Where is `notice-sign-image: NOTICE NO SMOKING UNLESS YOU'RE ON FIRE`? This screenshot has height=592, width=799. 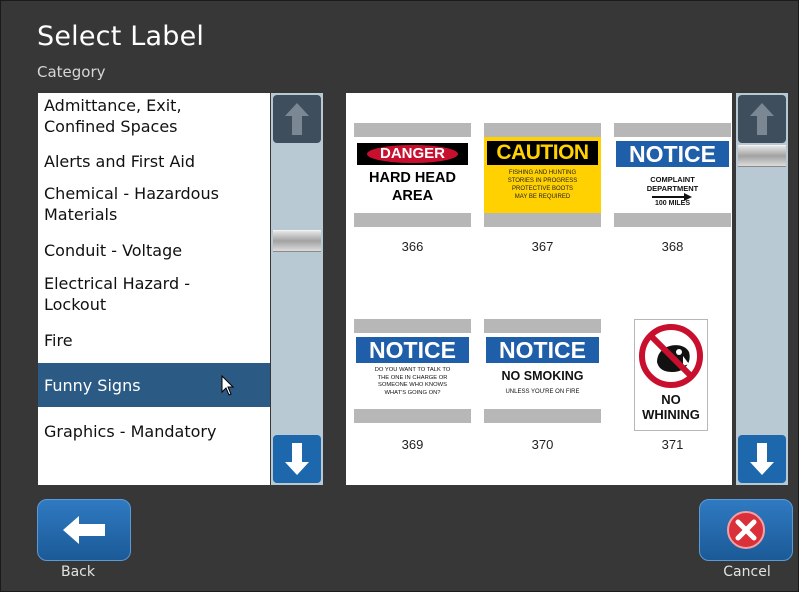 notice-sign-image: NOTICE NO SMOKING UNLESS YOU'RE ON FIRE is located at coordinates (542, 371).